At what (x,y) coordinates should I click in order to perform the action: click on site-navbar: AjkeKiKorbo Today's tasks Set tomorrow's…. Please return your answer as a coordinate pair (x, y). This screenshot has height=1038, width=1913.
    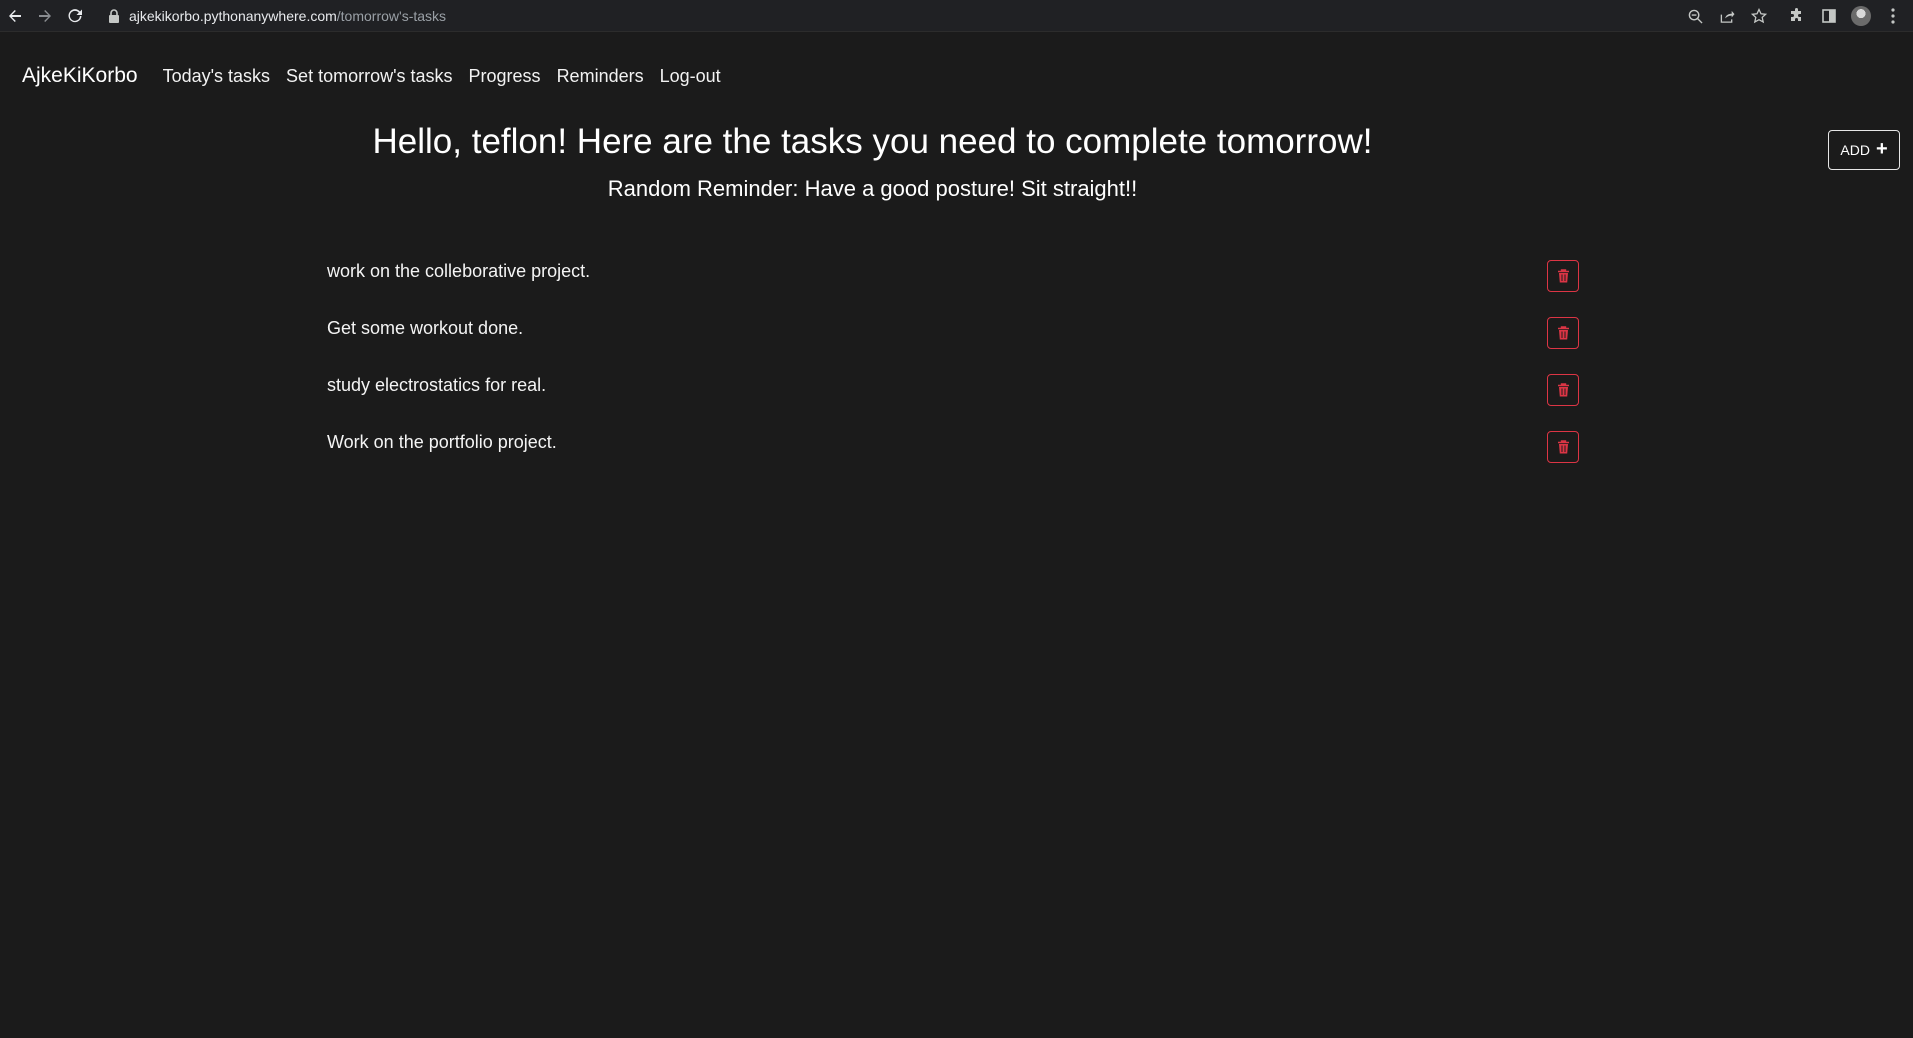
    Looking at the image, I should click on (956, 76).